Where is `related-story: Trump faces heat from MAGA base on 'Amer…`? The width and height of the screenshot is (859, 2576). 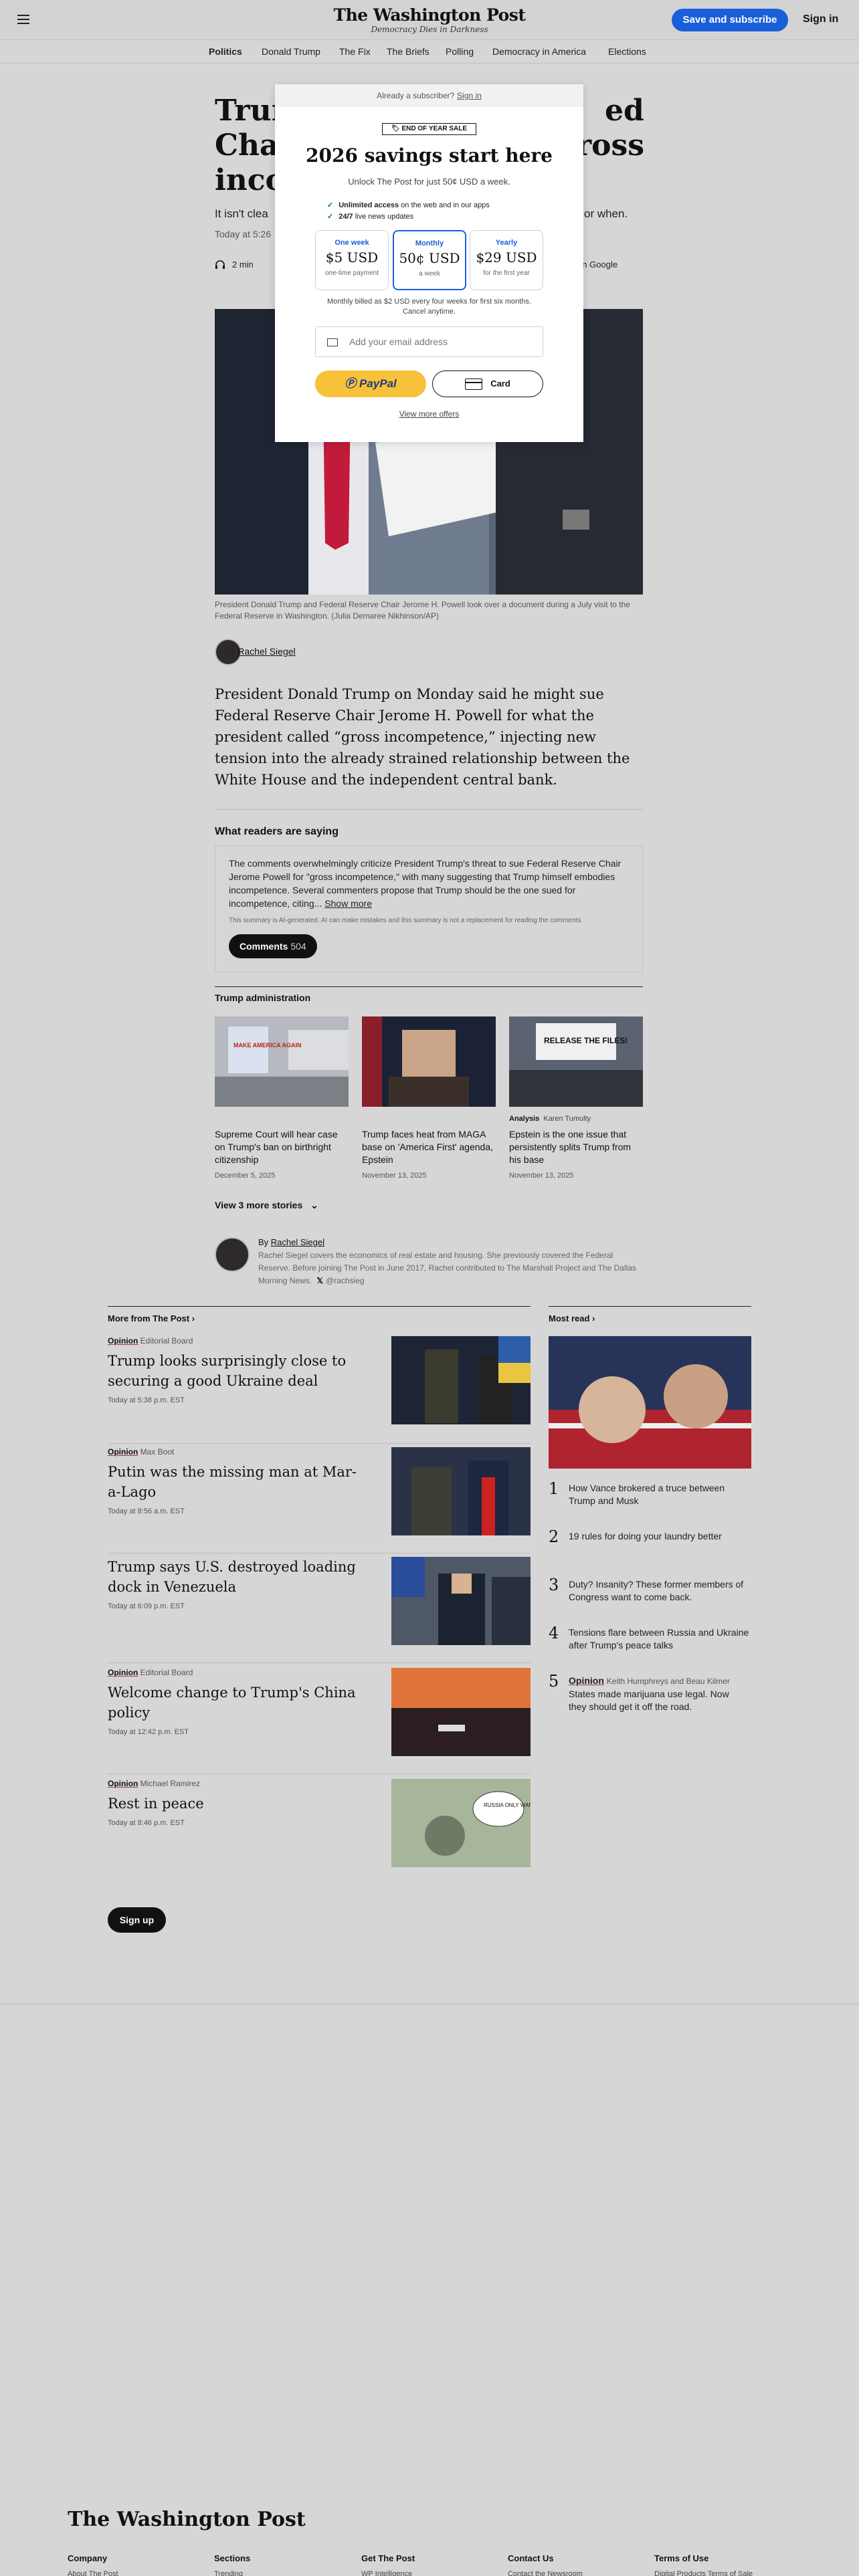 related-story: Trump faces heat from MAGA base on 'Amer… is located at coordinates (429, 1098).